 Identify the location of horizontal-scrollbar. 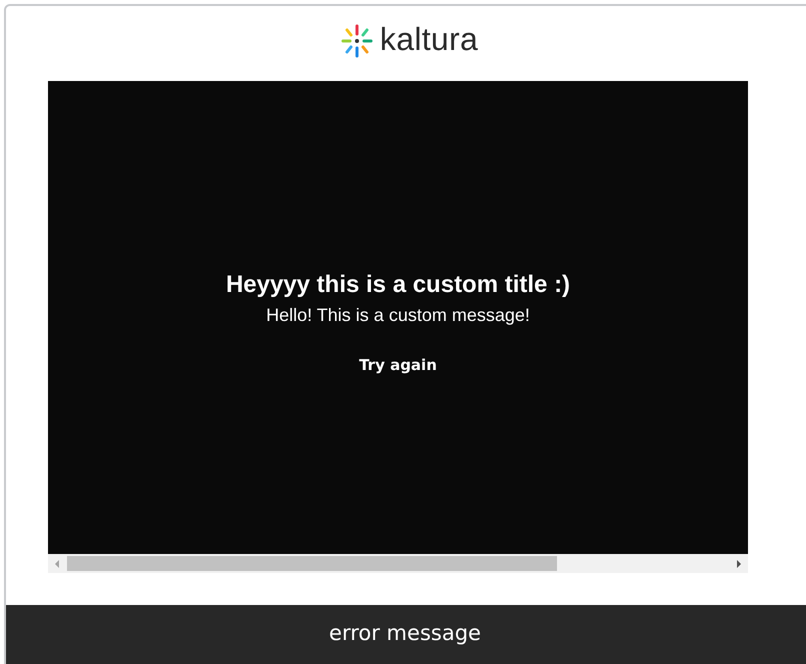
(398, 563).